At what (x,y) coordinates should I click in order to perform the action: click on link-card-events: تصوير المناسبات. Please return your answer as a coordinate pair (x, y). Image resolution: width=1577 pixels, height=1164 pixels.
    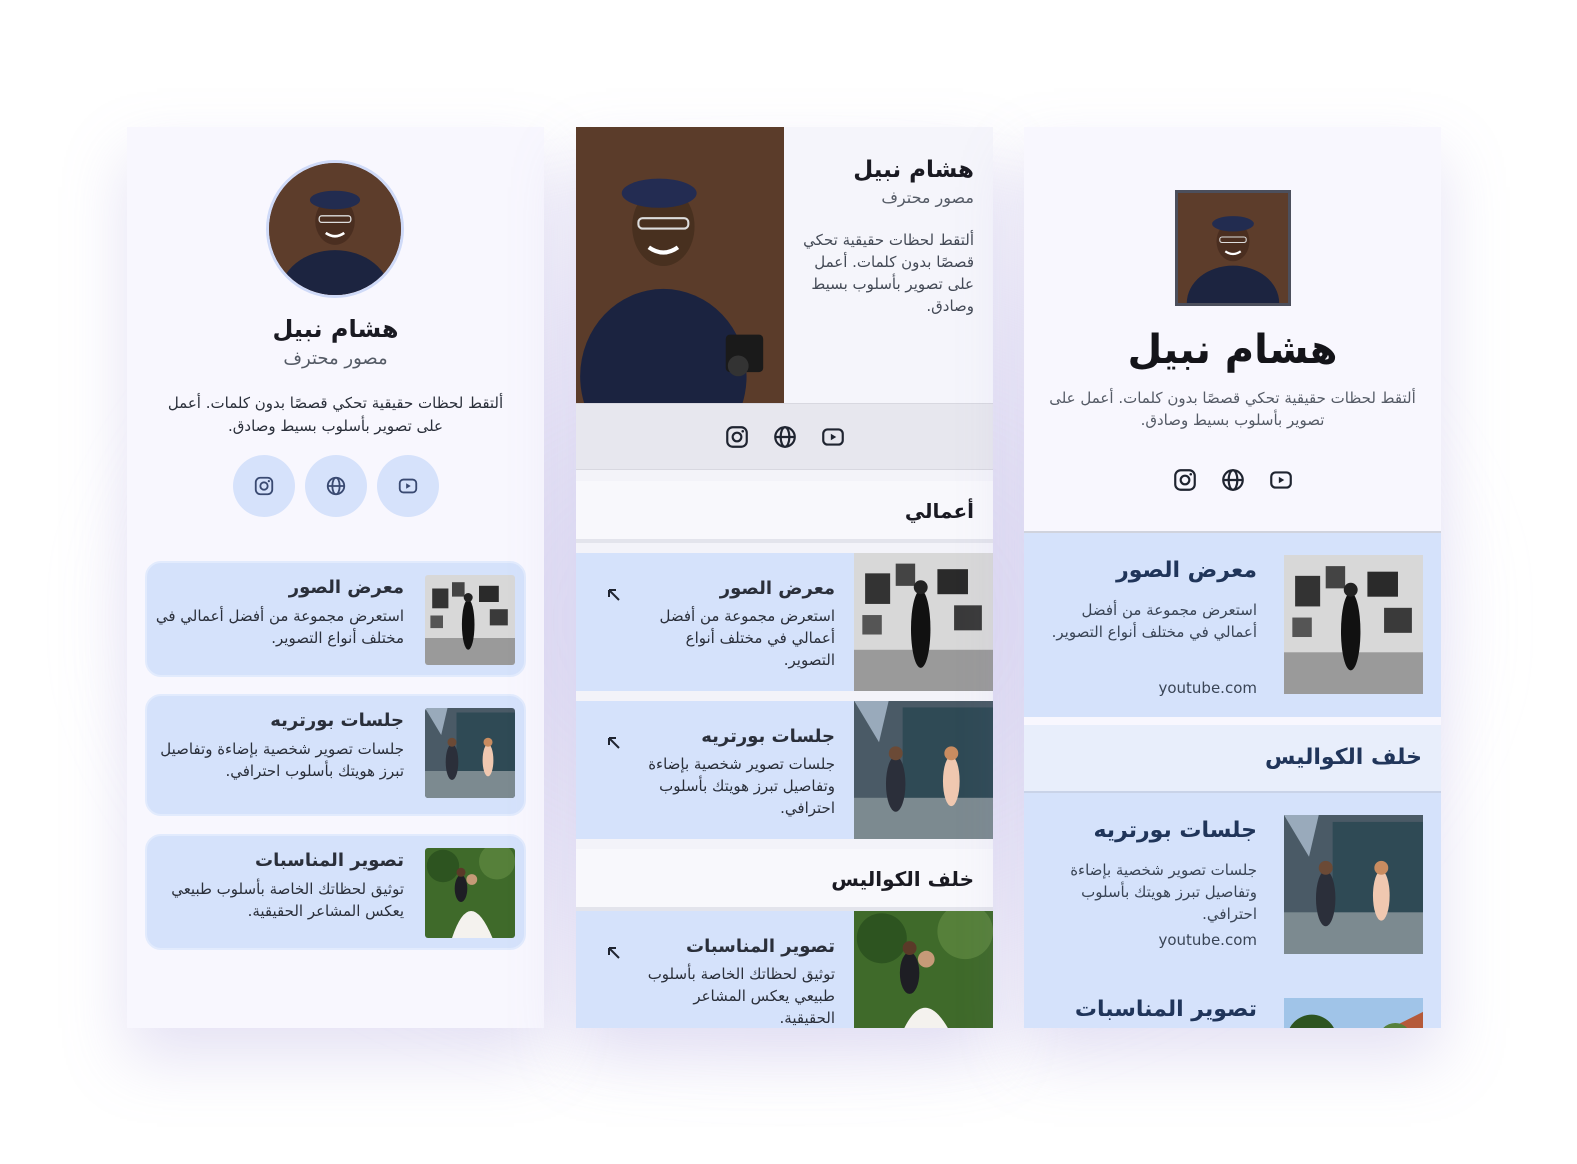
    Looking at the image, I should click on (1232, 1002).